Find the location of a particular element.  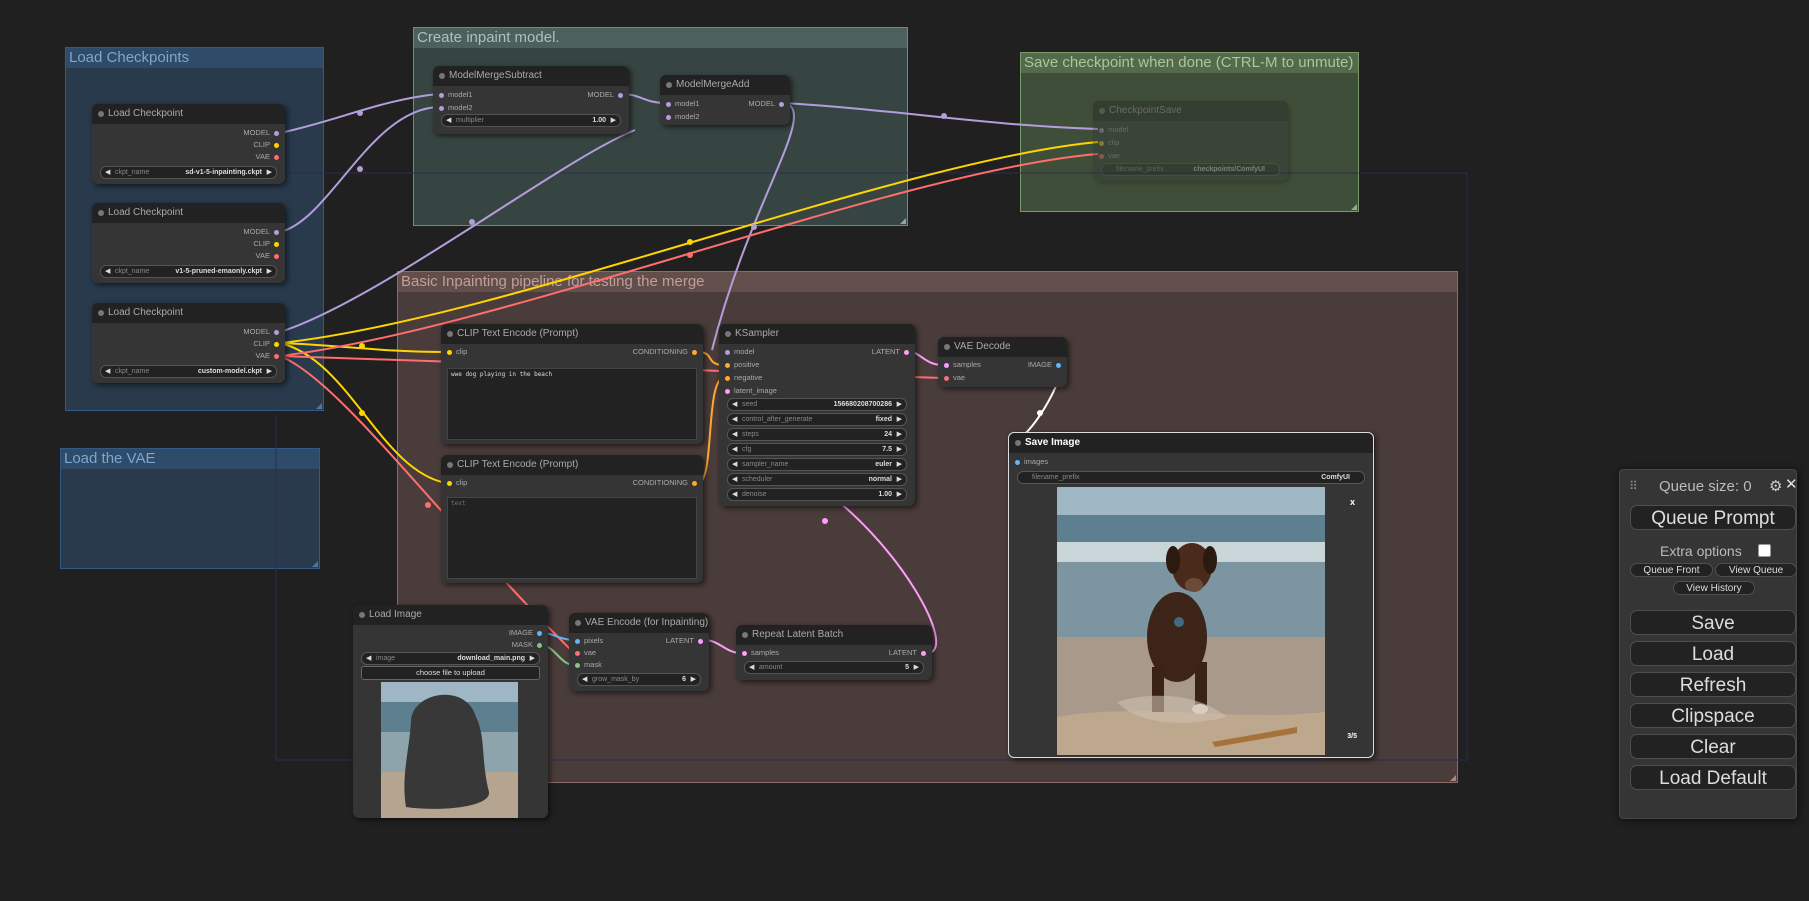

queue-prompt-button: Queue Prompt is located at coordinates (1713, 517).